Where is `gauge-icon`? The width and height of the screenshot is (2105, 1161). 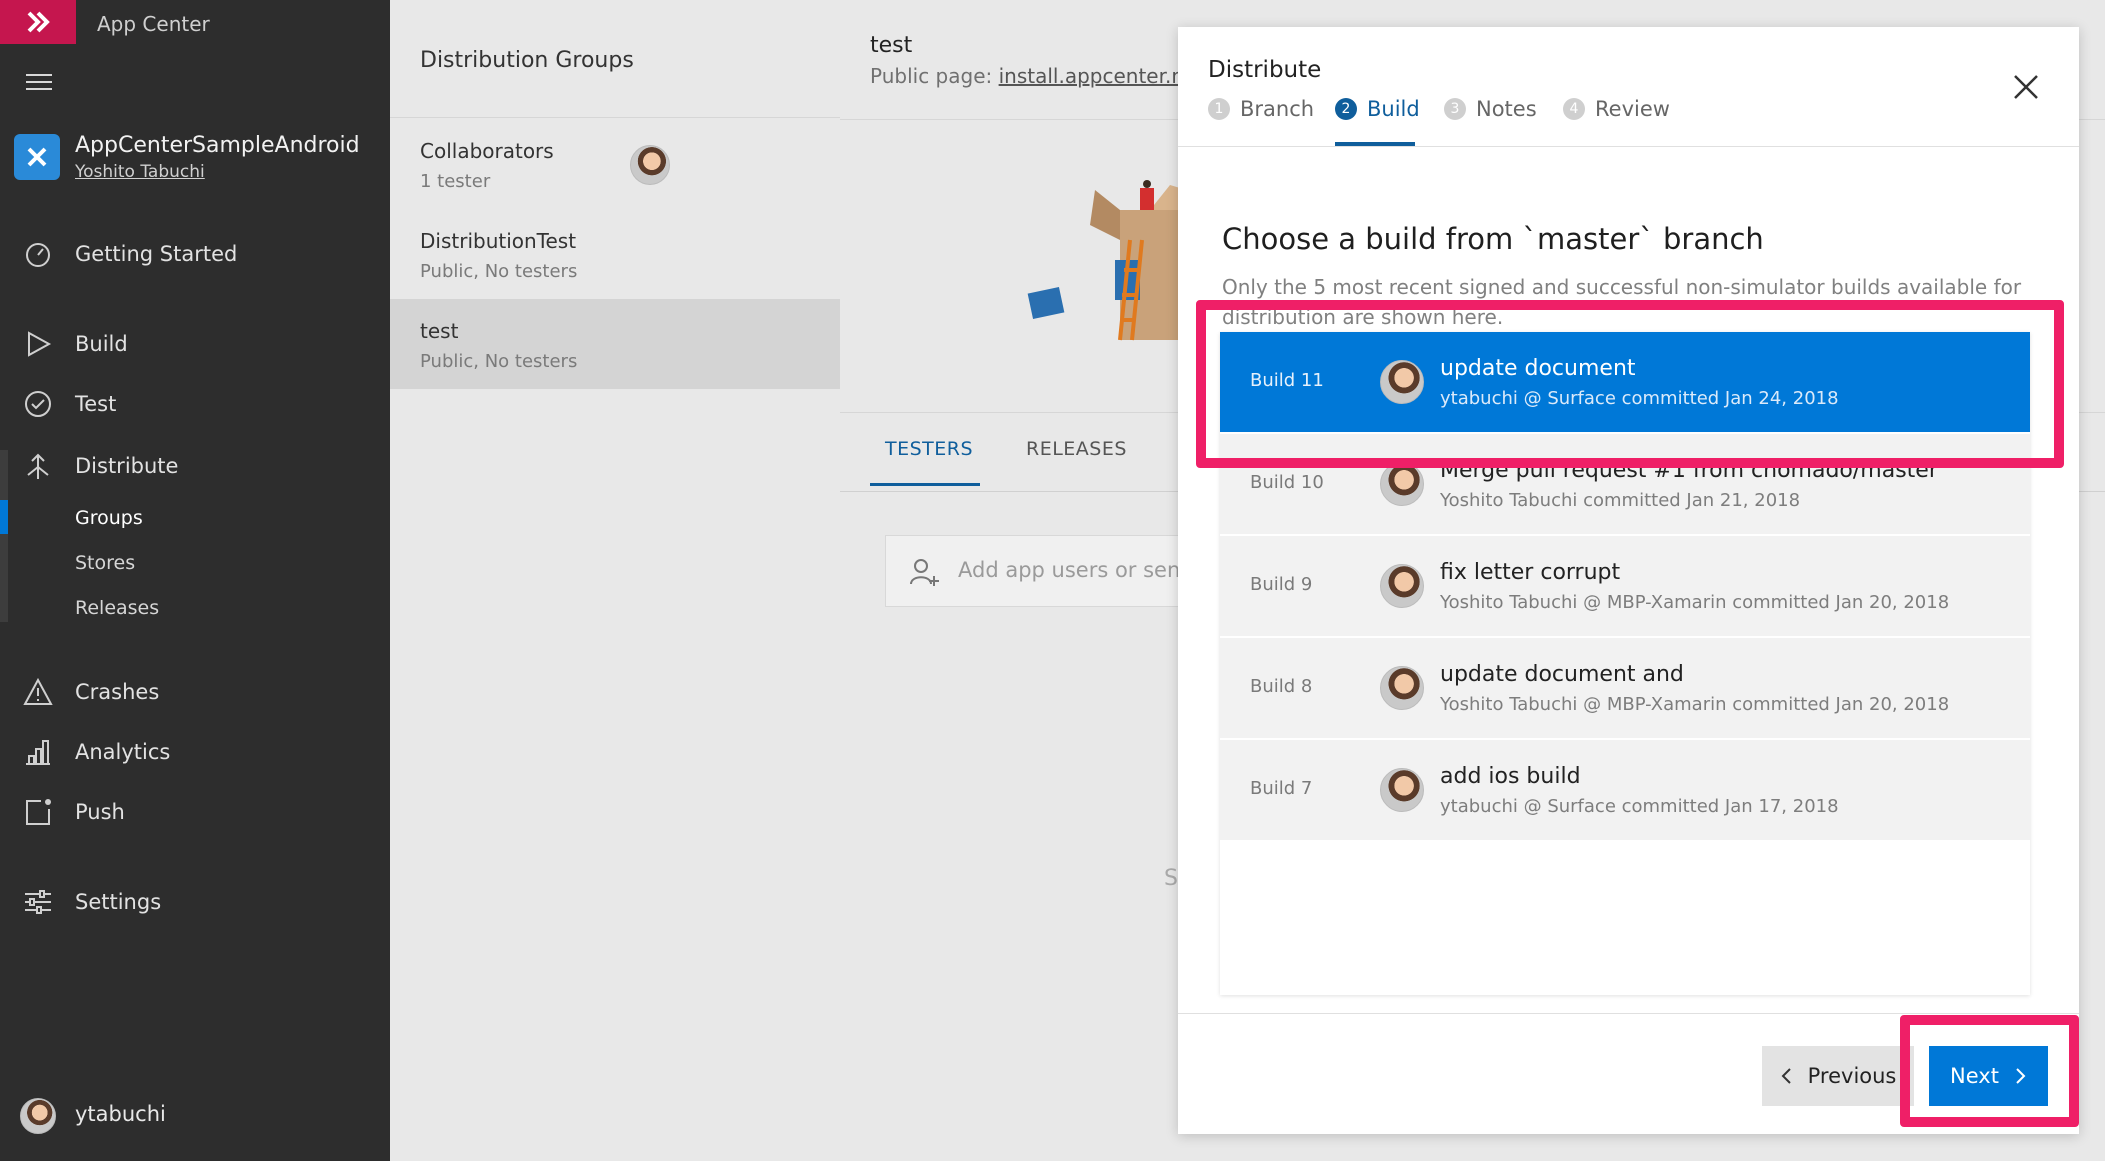
gauge-icon is located at coordinates (38, 254).